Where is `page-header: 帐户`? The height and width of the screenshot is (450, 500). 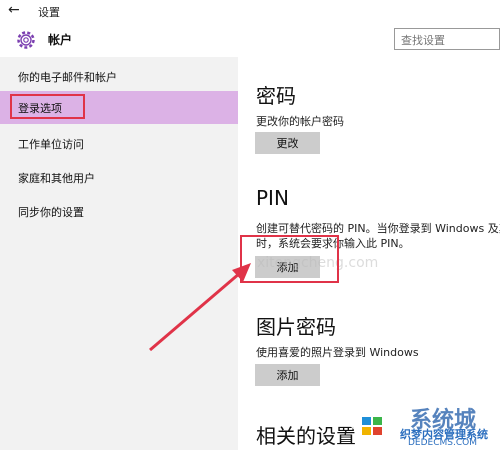
page-header: 帐户 is located at coordinates (250, 39).